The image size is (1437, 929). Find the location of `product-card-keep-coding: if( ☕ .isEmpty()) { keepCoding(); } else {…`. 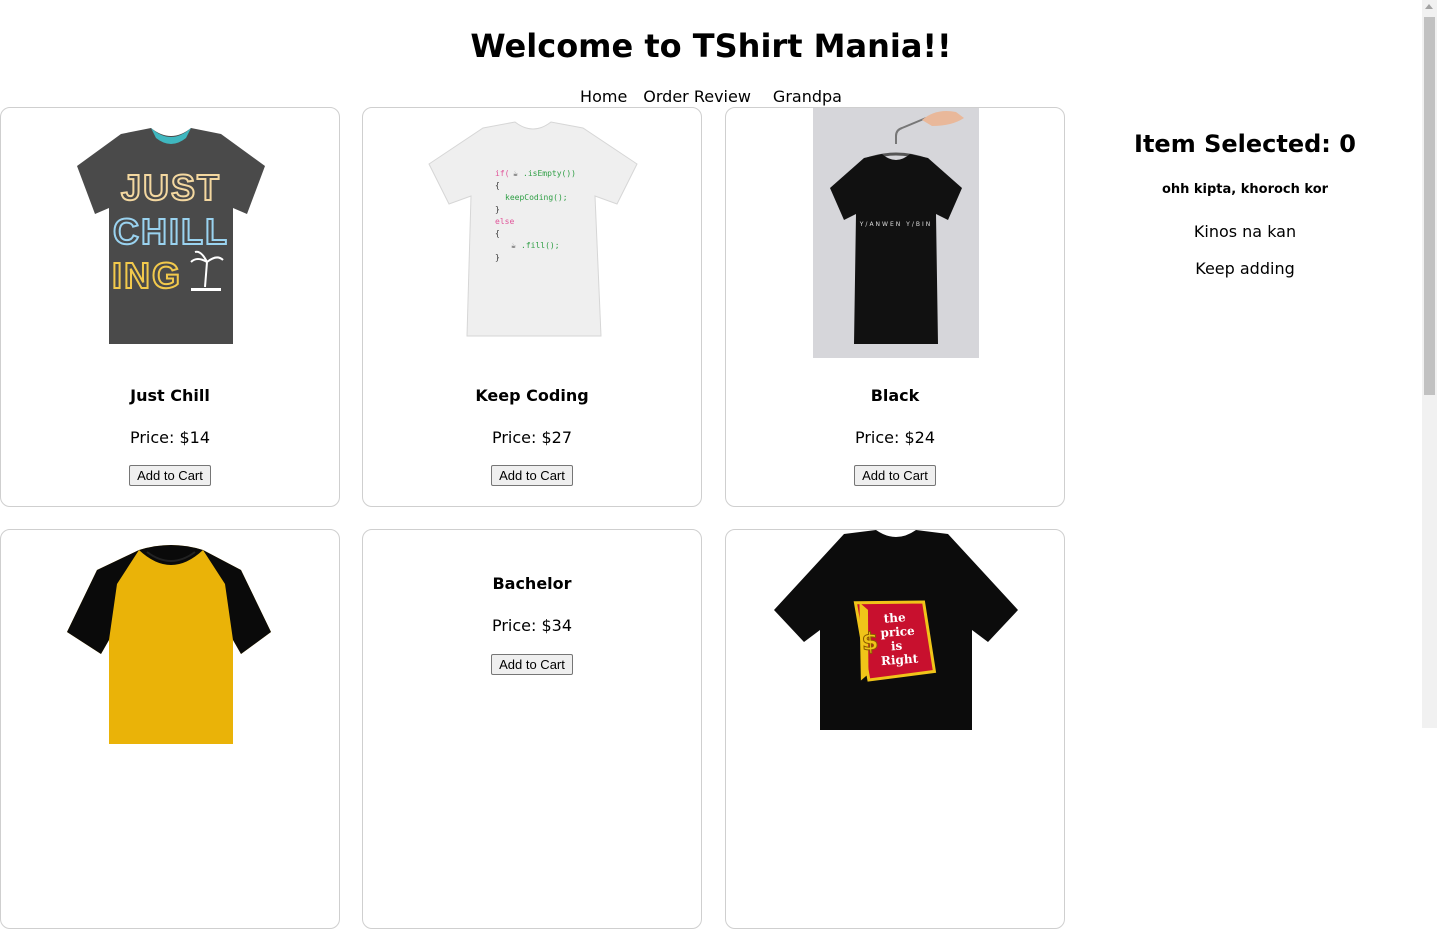

product-card-keep-coding: if( ☕ .isEmpty()) { keepCoding(); } else {… is located at coordinates (532, 307).